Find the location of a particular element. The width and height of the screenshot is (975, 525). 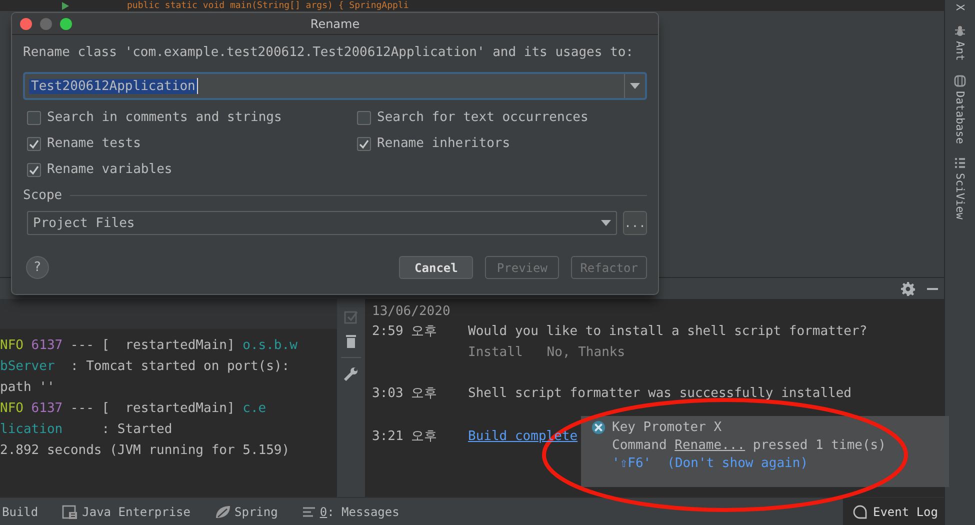

name-field: Test200612Application is located at coordinates (335, 86).